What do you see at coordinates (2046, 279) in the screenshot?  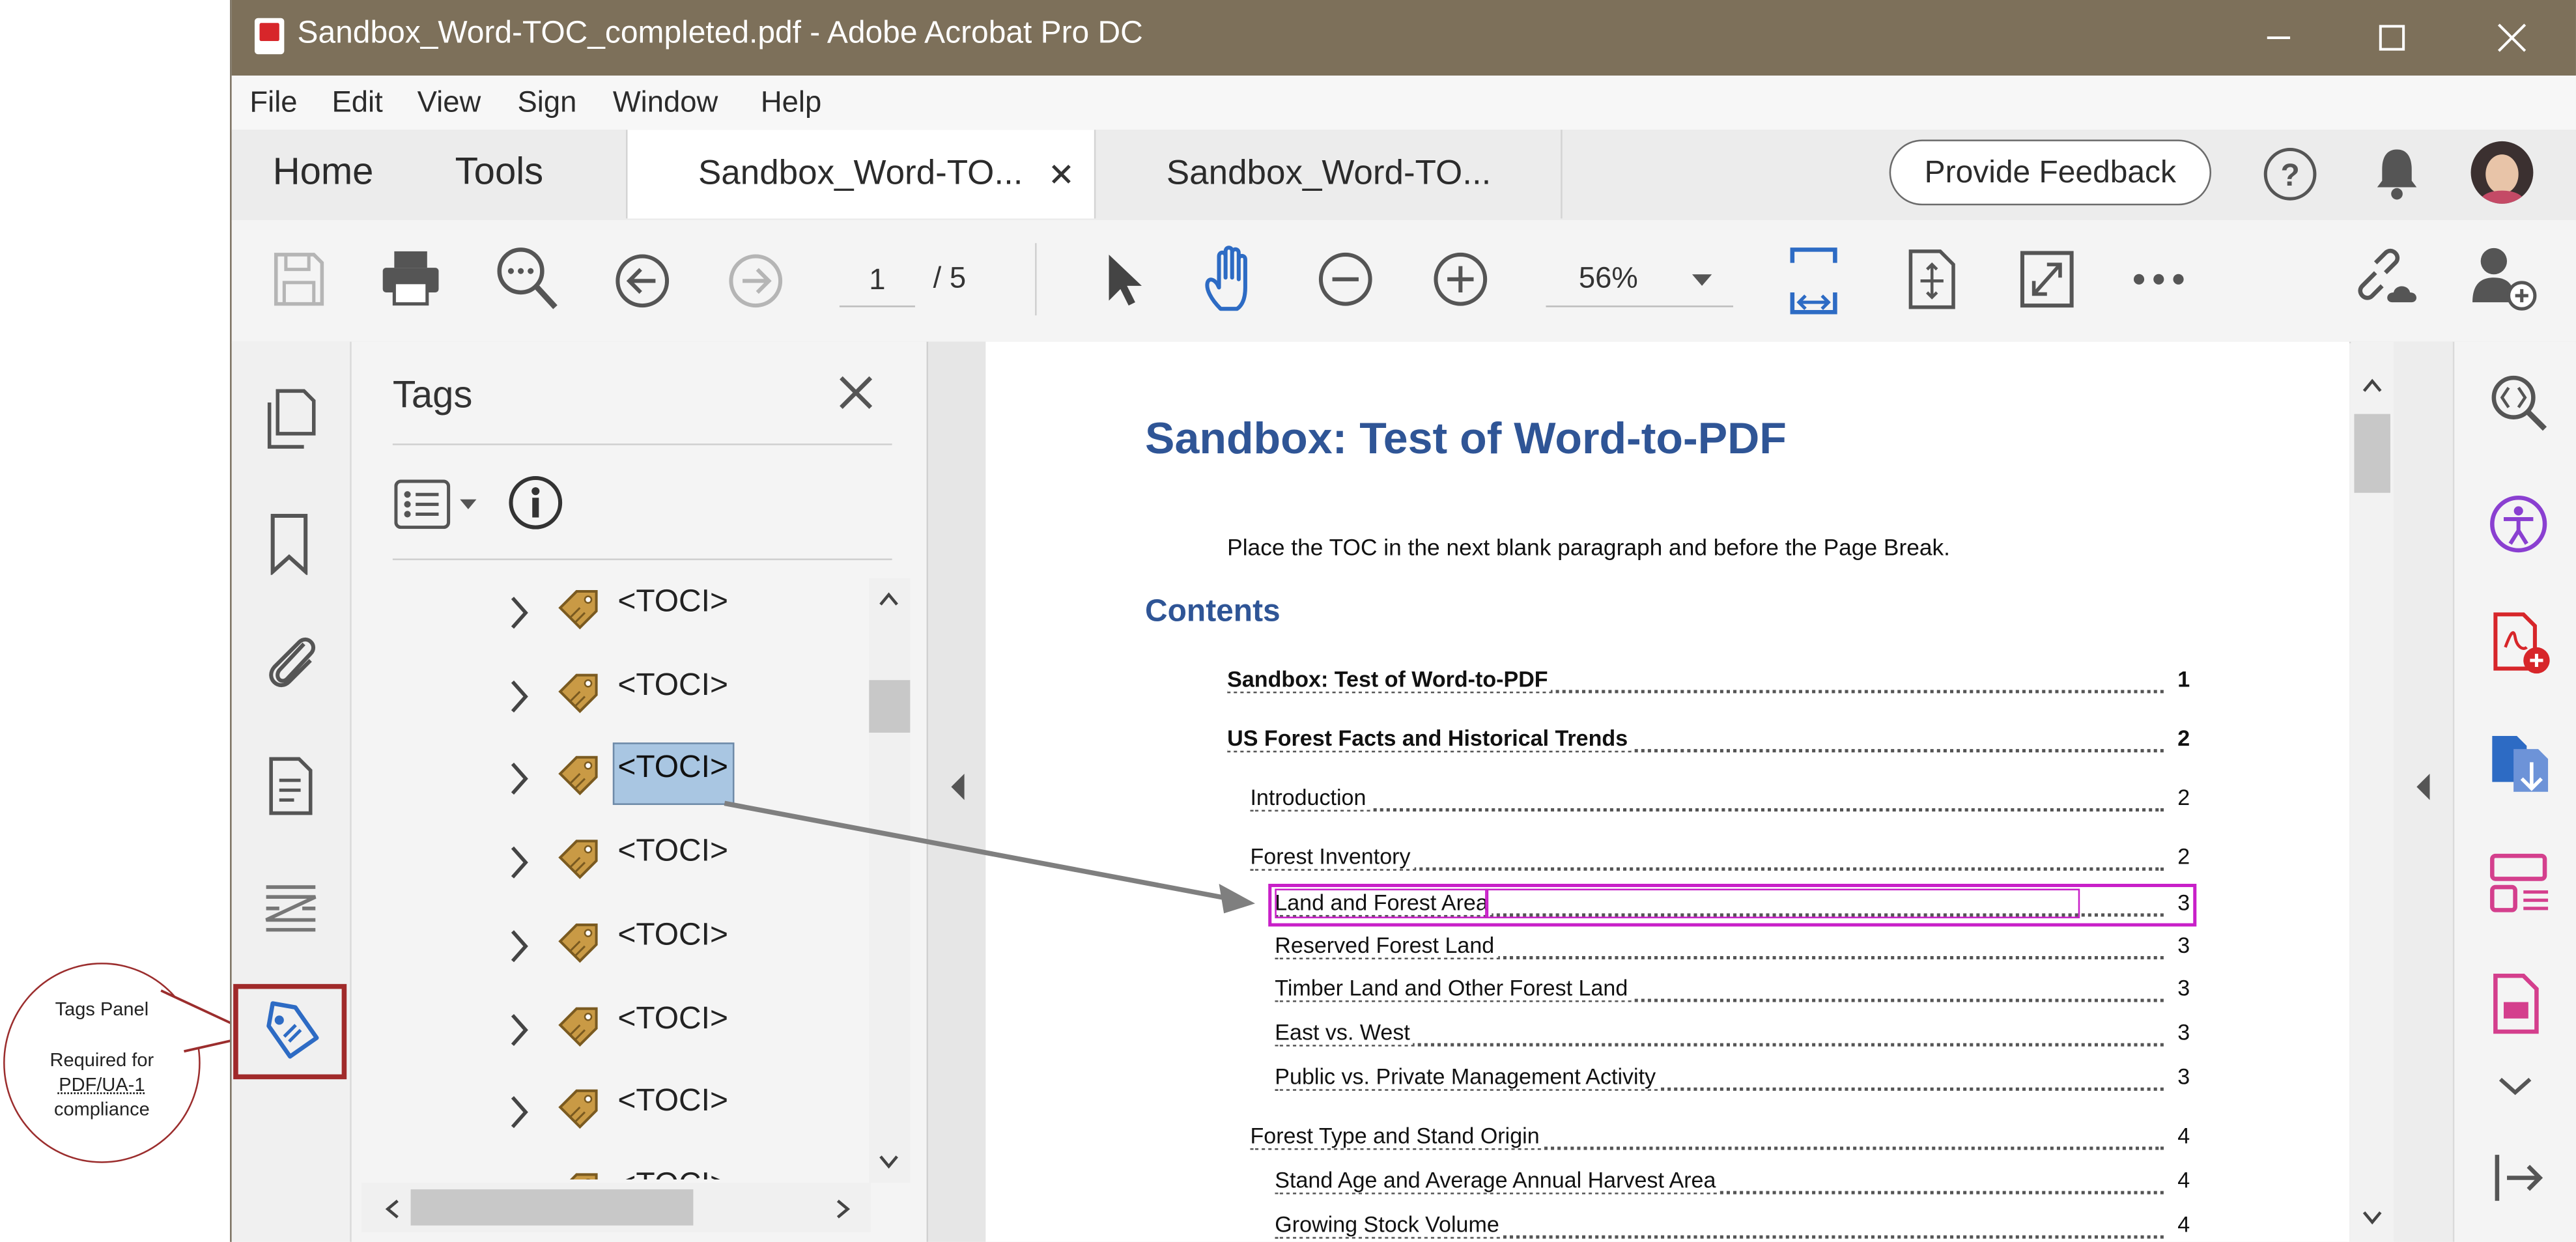 I see `full-screen-icon` at bounding box center [2046, 279].